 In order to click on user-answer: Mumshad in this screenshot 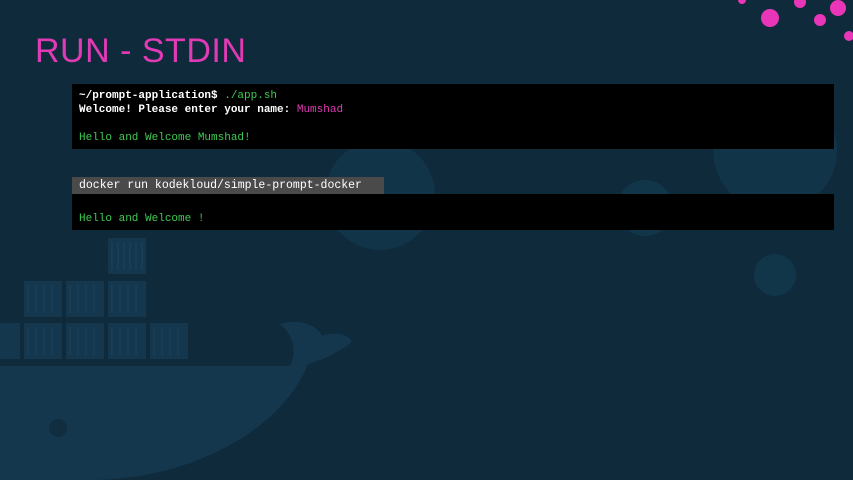, I will do `click(320, 110)`.